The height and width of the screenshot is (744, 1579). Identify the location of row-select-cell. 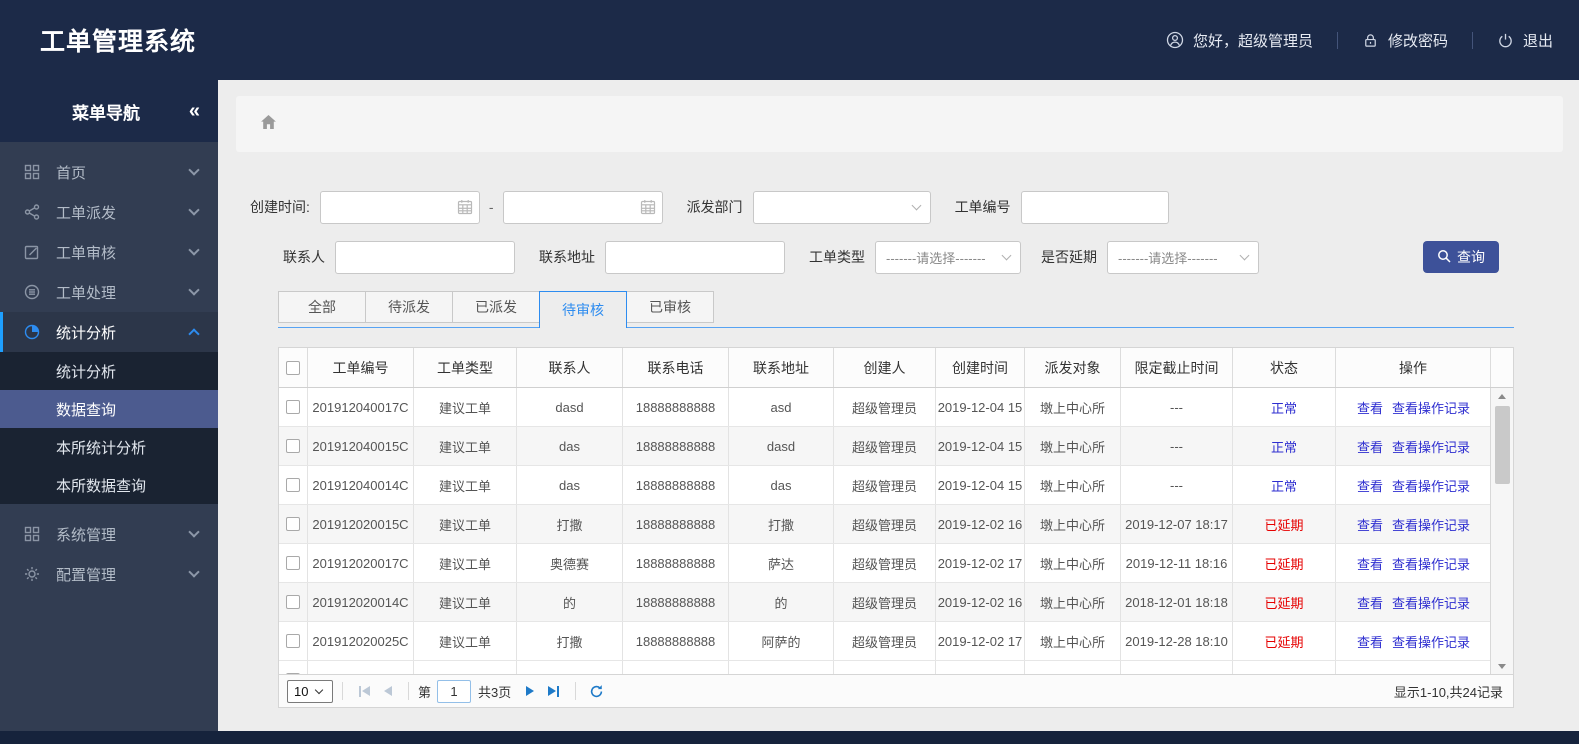
(293, 446).